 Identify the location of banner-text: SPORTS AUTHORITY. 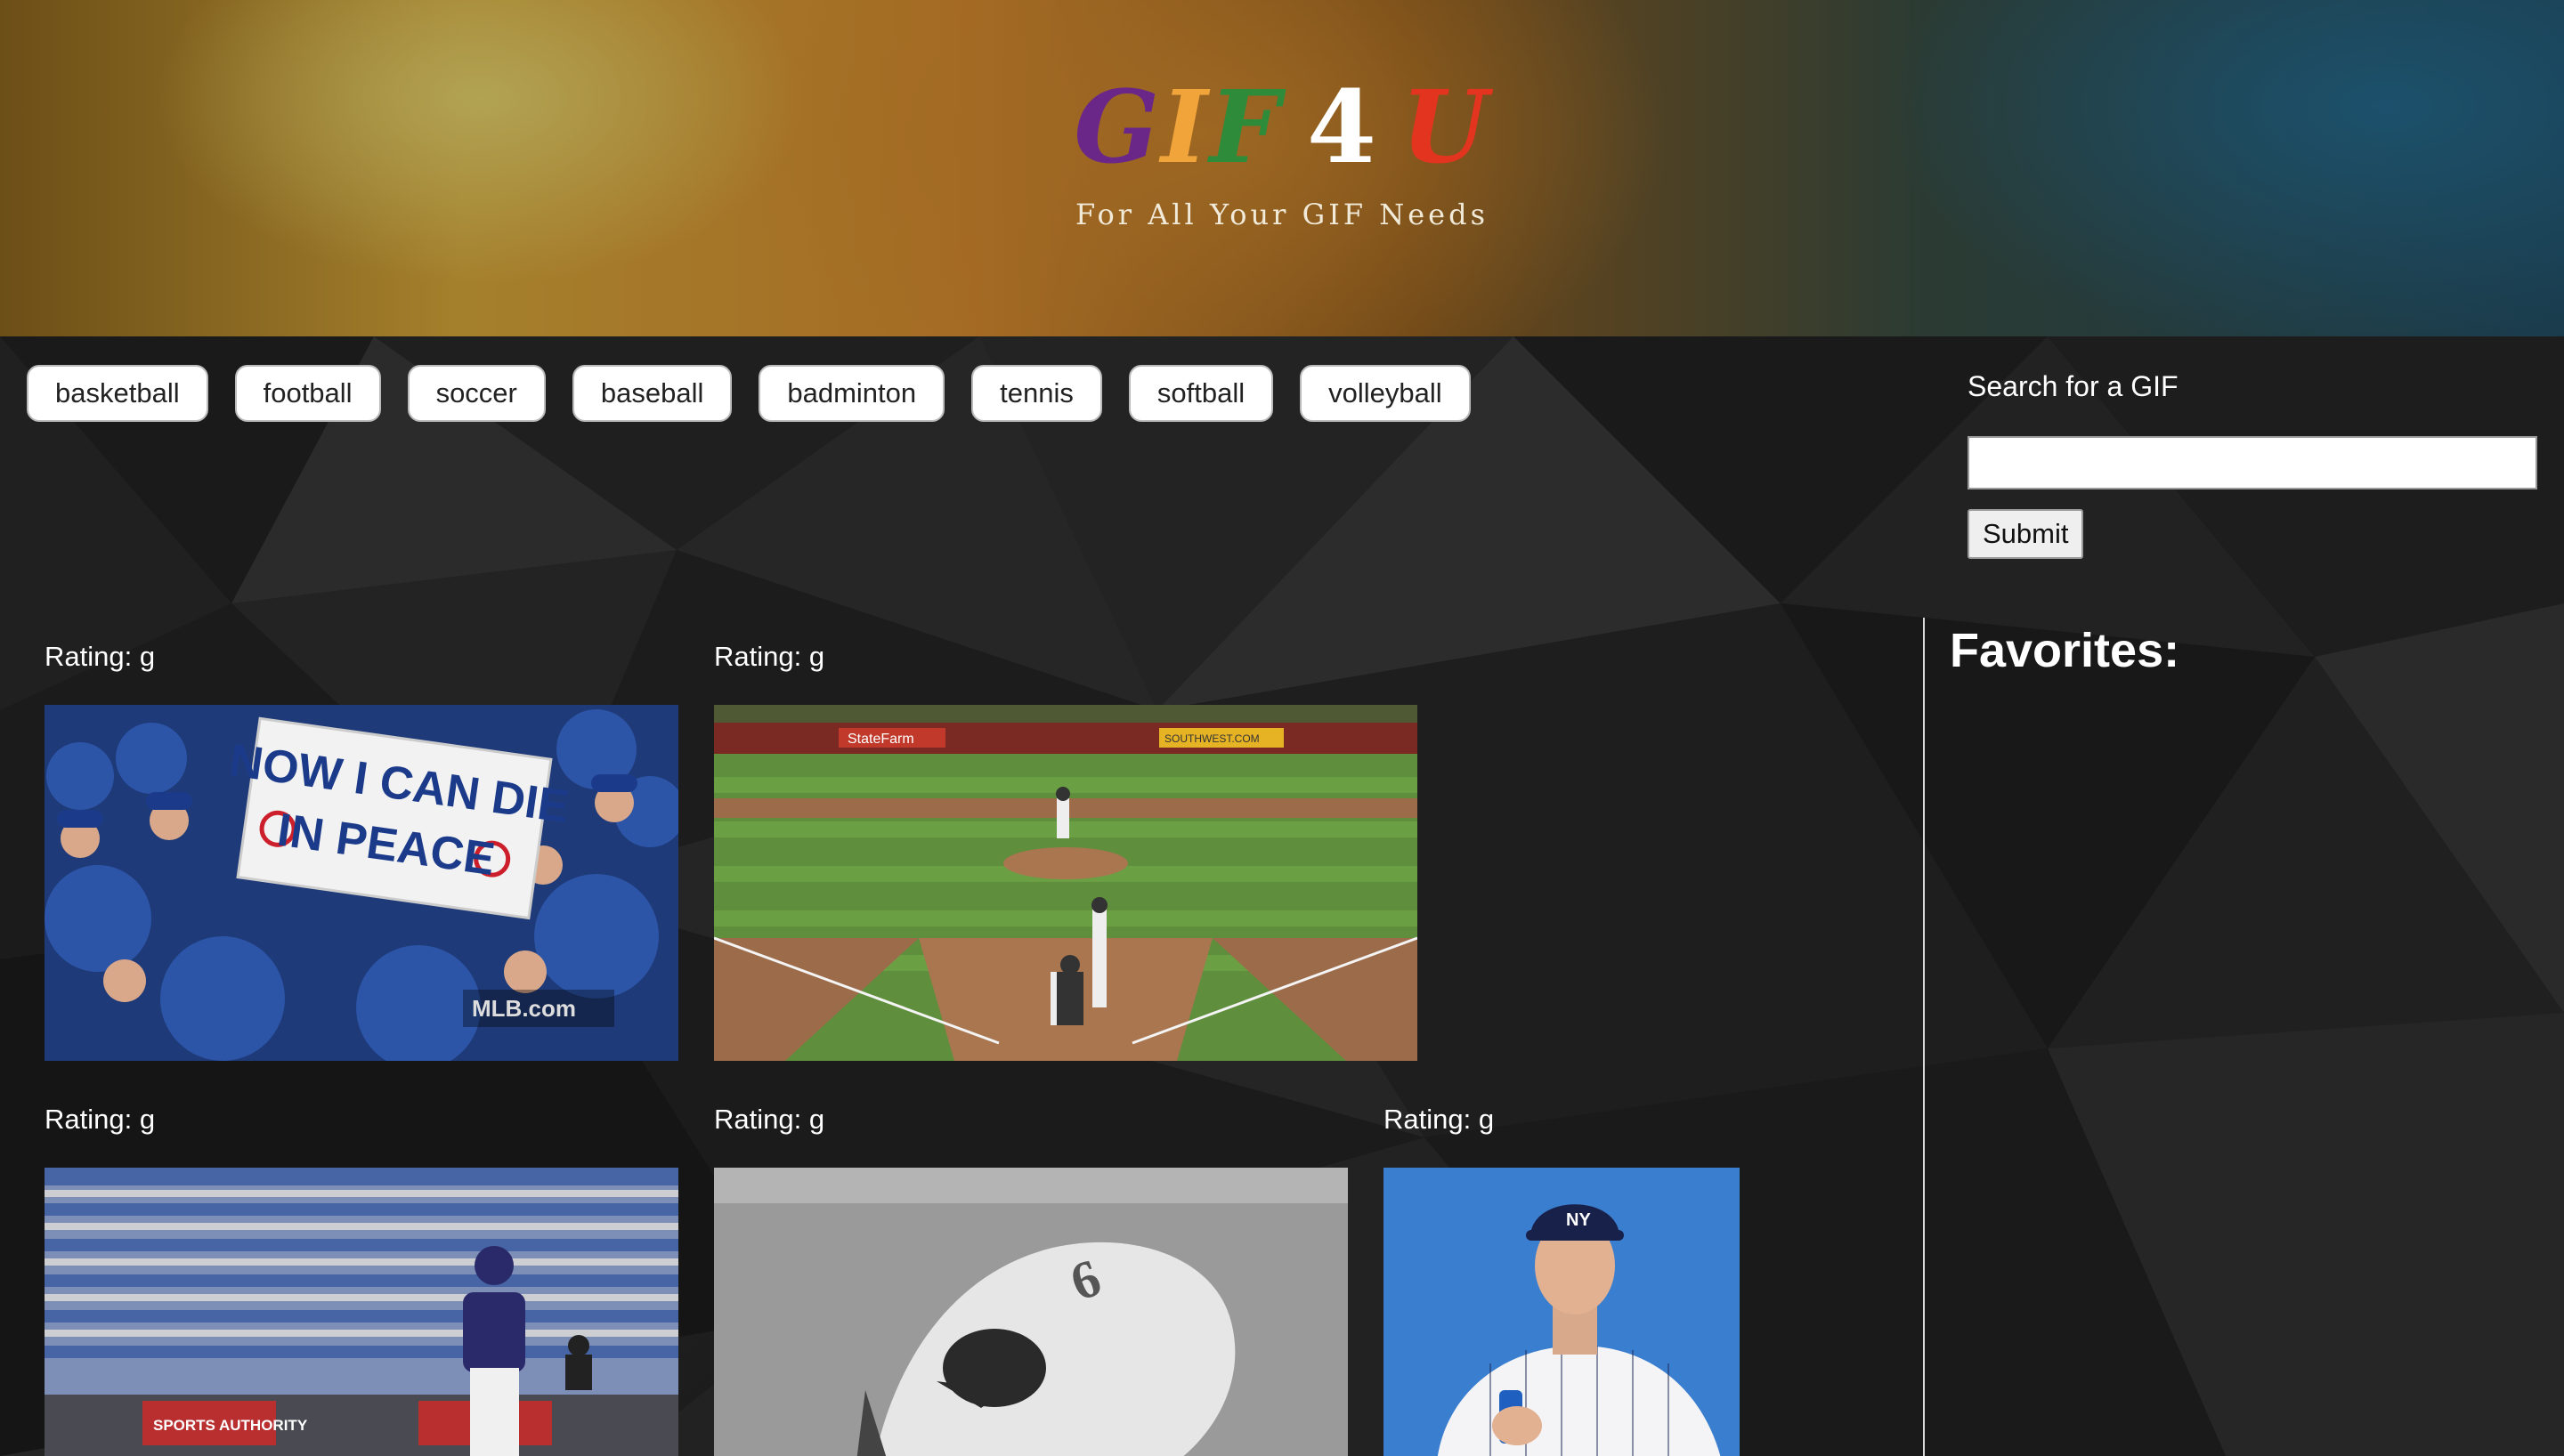
(230, 1425).